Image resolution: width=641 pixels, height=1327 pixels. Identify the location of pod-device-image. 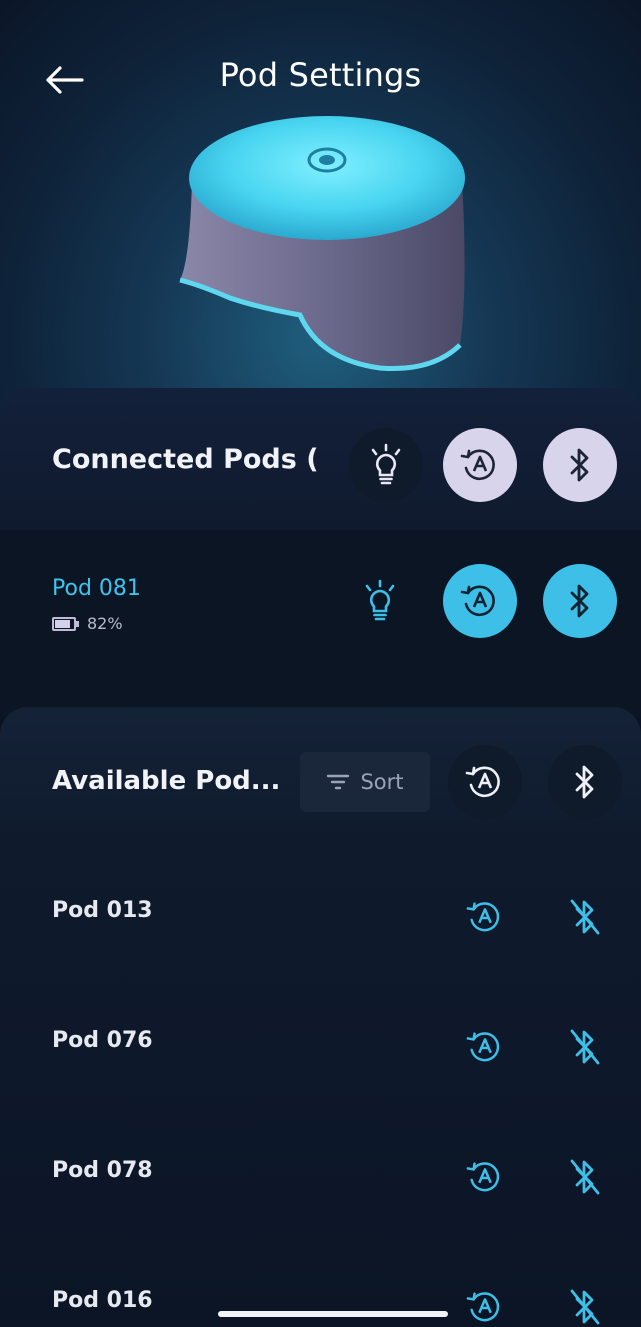
(322, 243).